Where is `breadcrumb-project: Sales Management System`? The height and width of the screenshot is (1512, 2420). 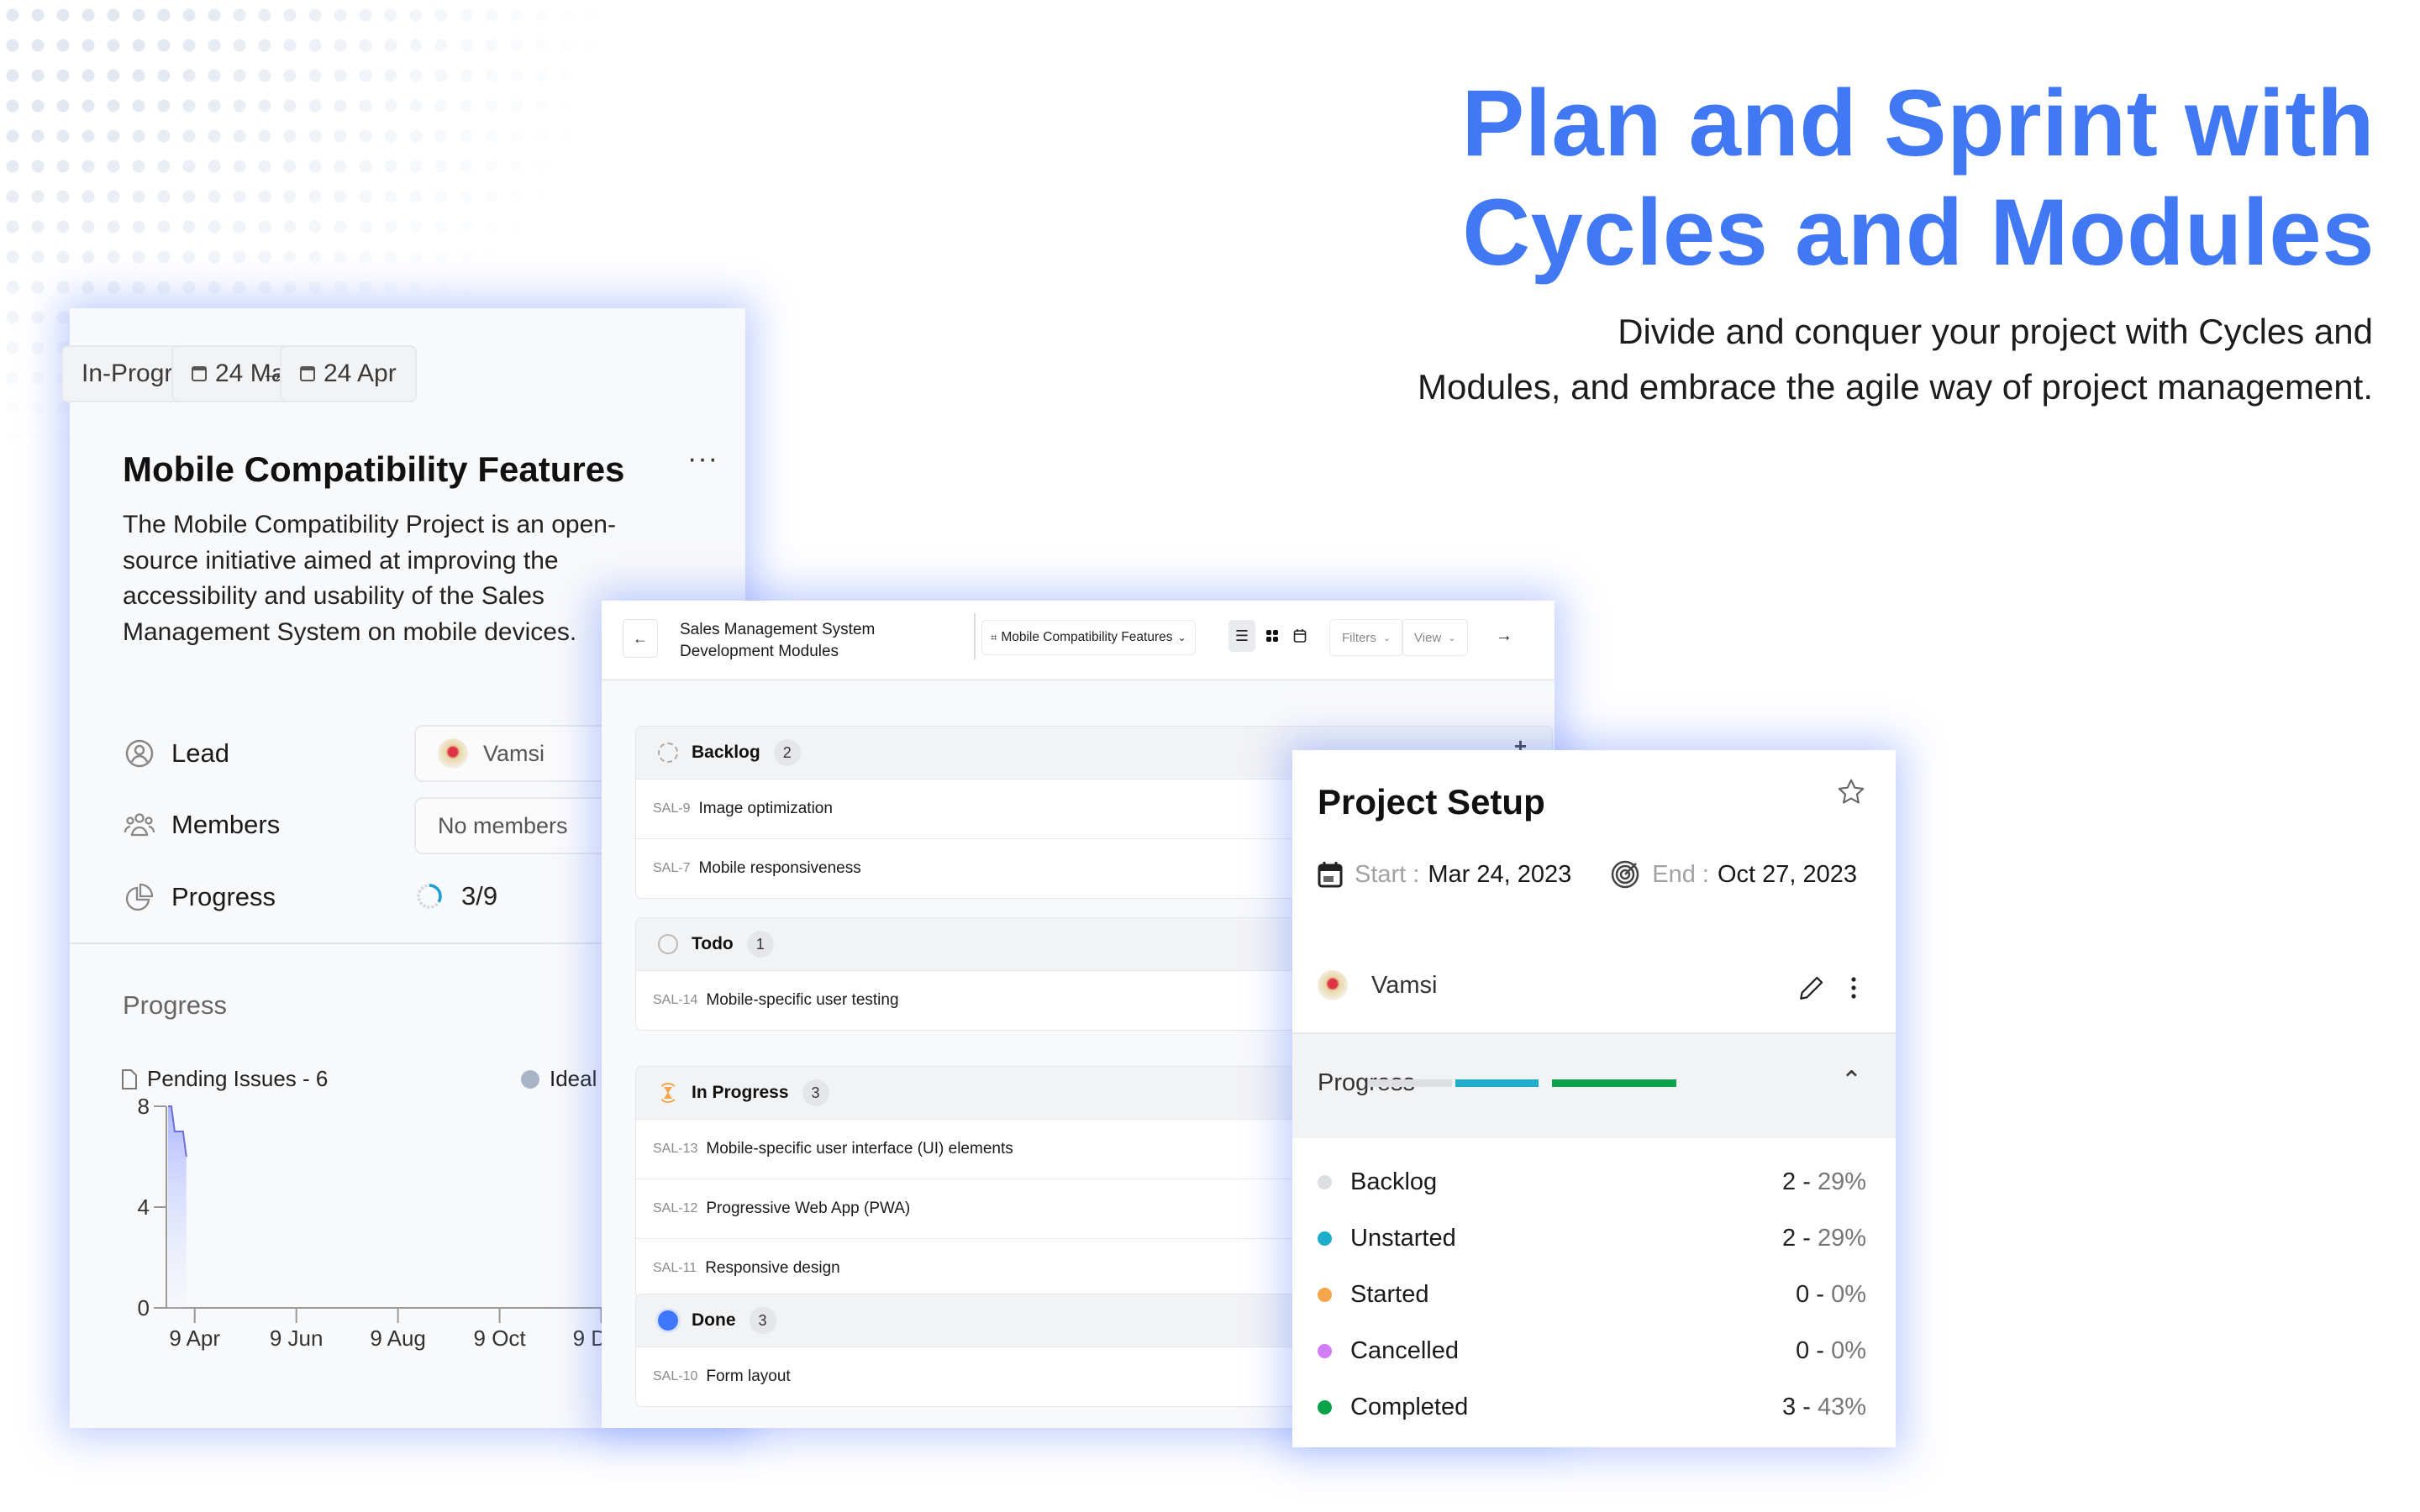
breadcrumb-project: Sales Management System is located at coordinates (778, 630).